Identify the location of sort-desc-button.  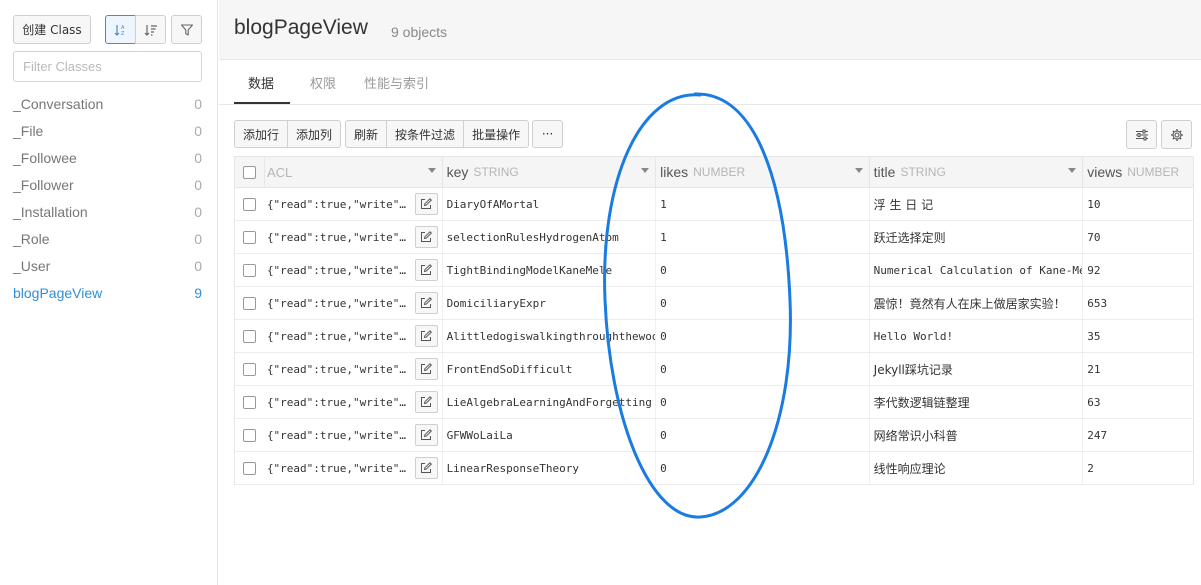
(150, 29).